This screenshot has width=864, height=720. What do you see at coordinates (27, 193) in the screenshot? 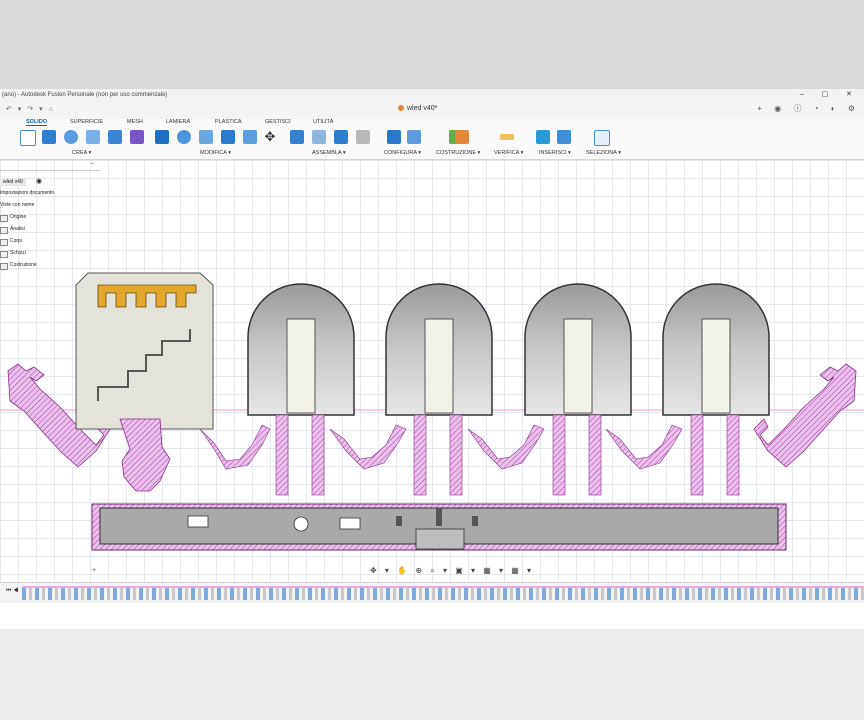
I see `tree-item-settings: Impostazioni documento` at bounding box center [27, 193].